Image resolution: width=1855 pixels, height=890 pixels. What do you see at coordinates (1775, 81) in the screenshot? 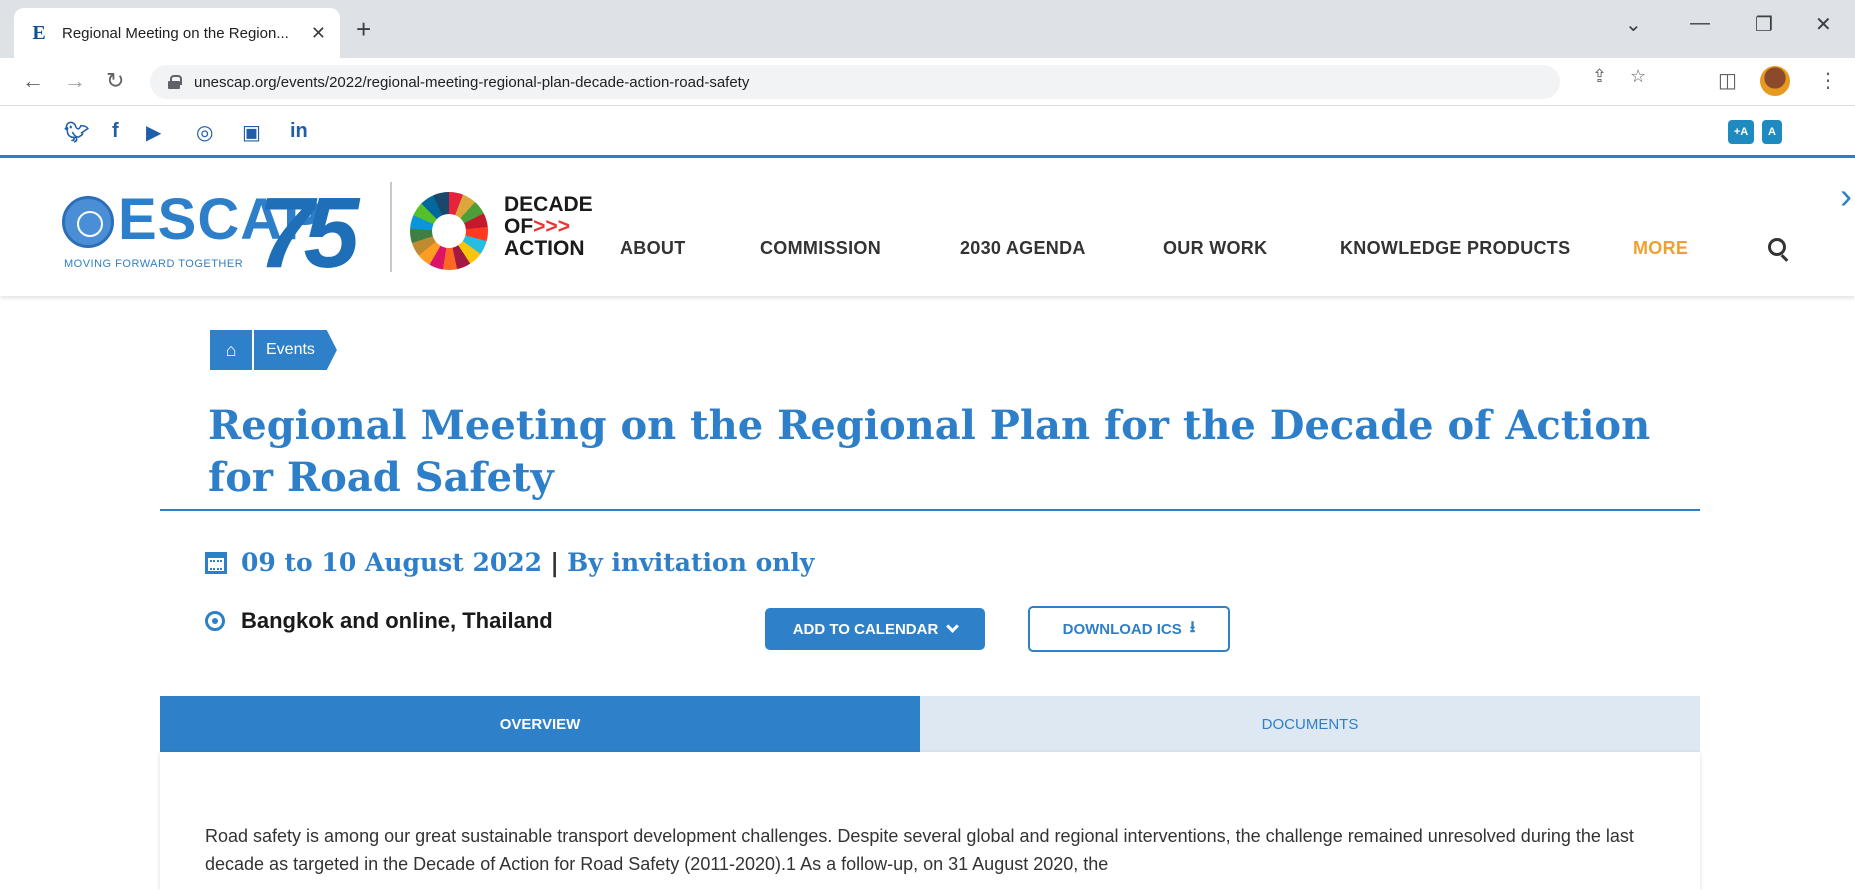
I see `profile-avatar` at bounding box center [1775, 81].